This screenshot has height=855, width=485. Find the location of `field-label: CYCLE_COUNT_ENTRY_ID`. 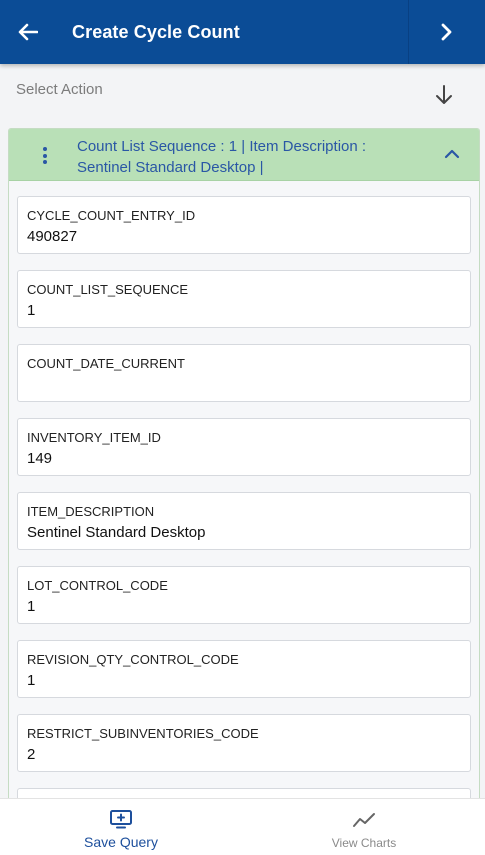

field-label: CYCLE_COUNT_ENTRY_ID is located at coordinates (111, 215).